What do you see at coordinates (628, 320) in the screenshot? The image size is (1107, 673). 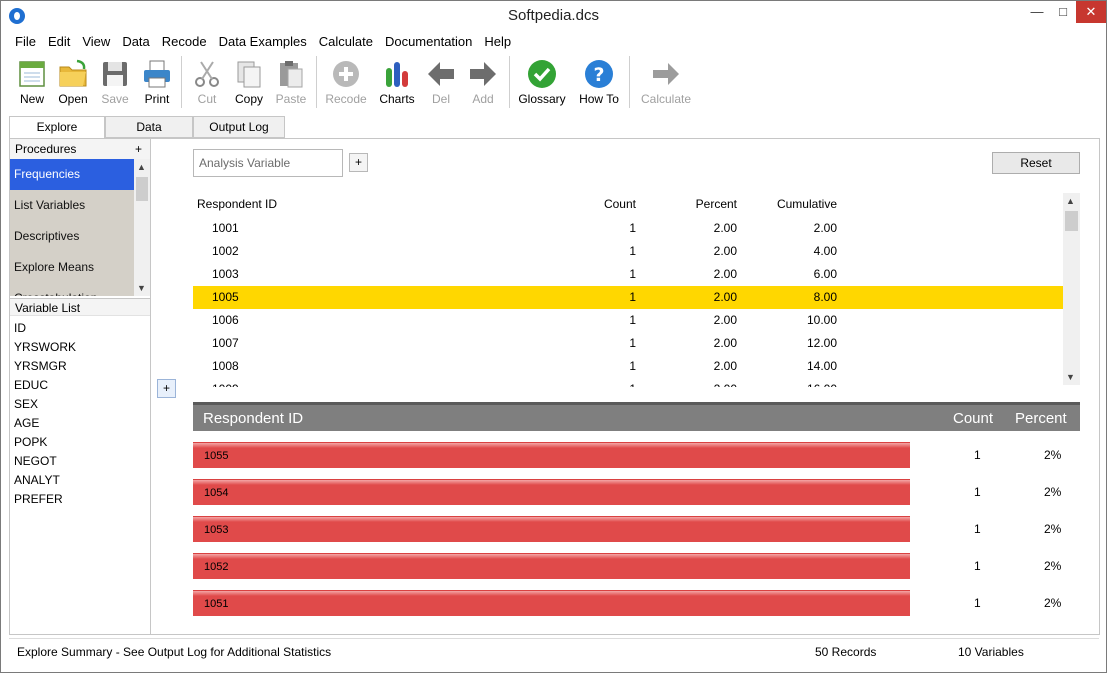 I see `table-row: 1006 1 2.00 10.00` at bounding box center [628, 320].